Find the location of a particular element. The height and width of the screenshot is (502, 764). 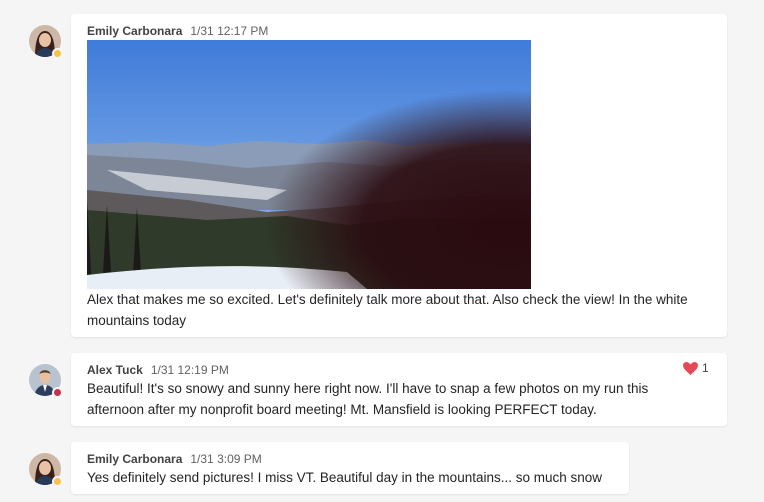

timestamp: 1/31 12:19 PM is located at coordinates (189, 370).